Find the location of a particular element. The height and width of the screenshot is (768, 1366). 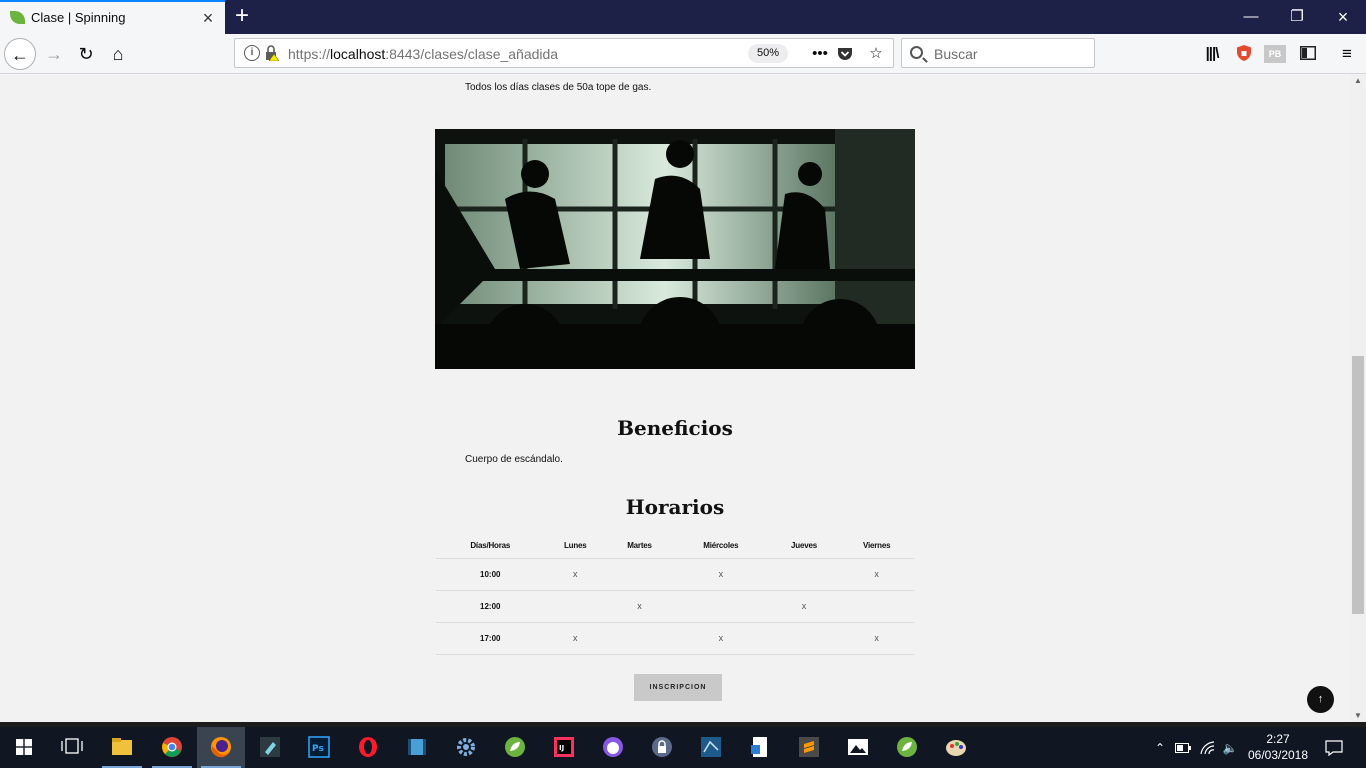

hour-cell: 12:00 is located at coordinates (490, 606).